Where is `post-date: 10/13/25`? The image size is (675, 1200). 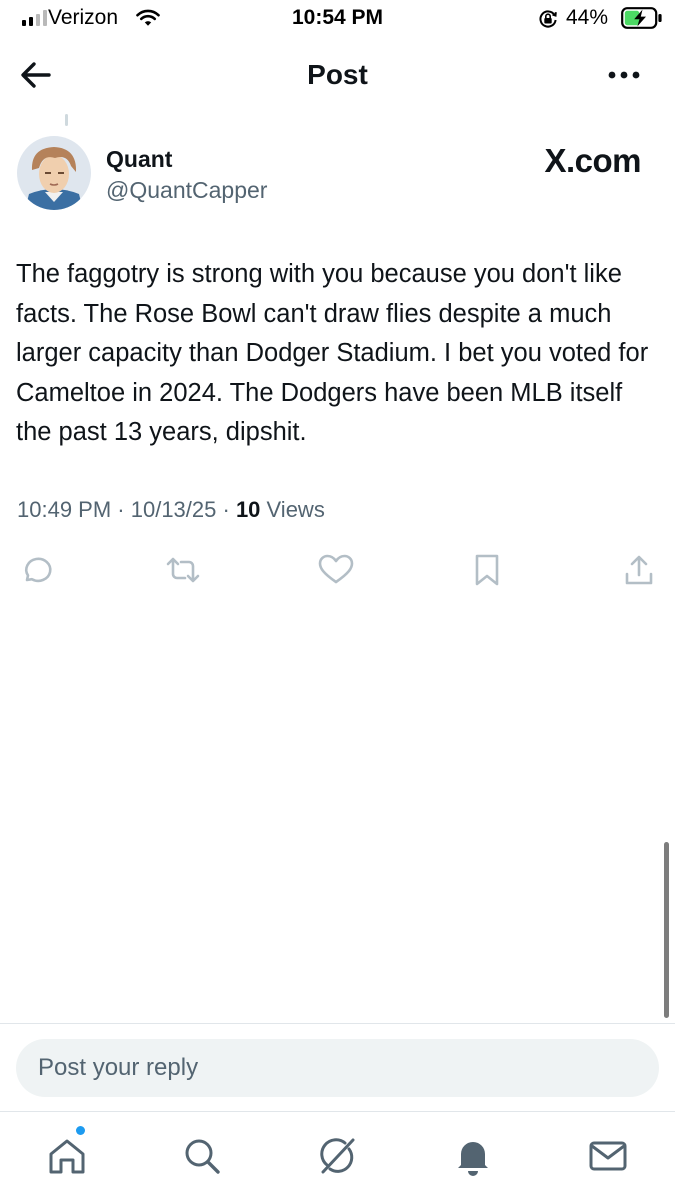 post-date: 10/13/25 is located at coordinates (173, 509).